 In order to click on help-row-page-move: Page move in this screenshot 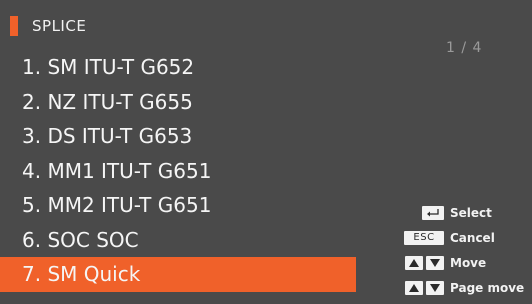, I will do `click(462, 287)`.